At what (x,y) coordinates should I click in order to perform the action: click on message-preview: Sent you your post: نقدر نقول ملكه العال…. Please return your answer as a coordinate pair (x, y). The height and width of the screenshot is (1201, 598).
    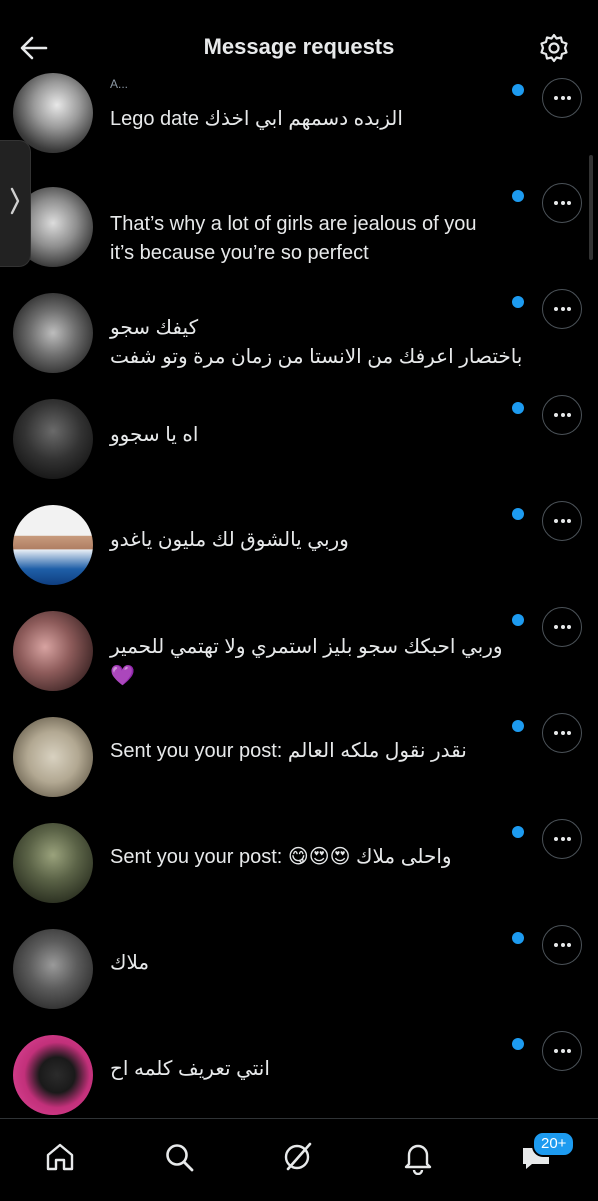
    Looking at the image, I should click on (288, 751).